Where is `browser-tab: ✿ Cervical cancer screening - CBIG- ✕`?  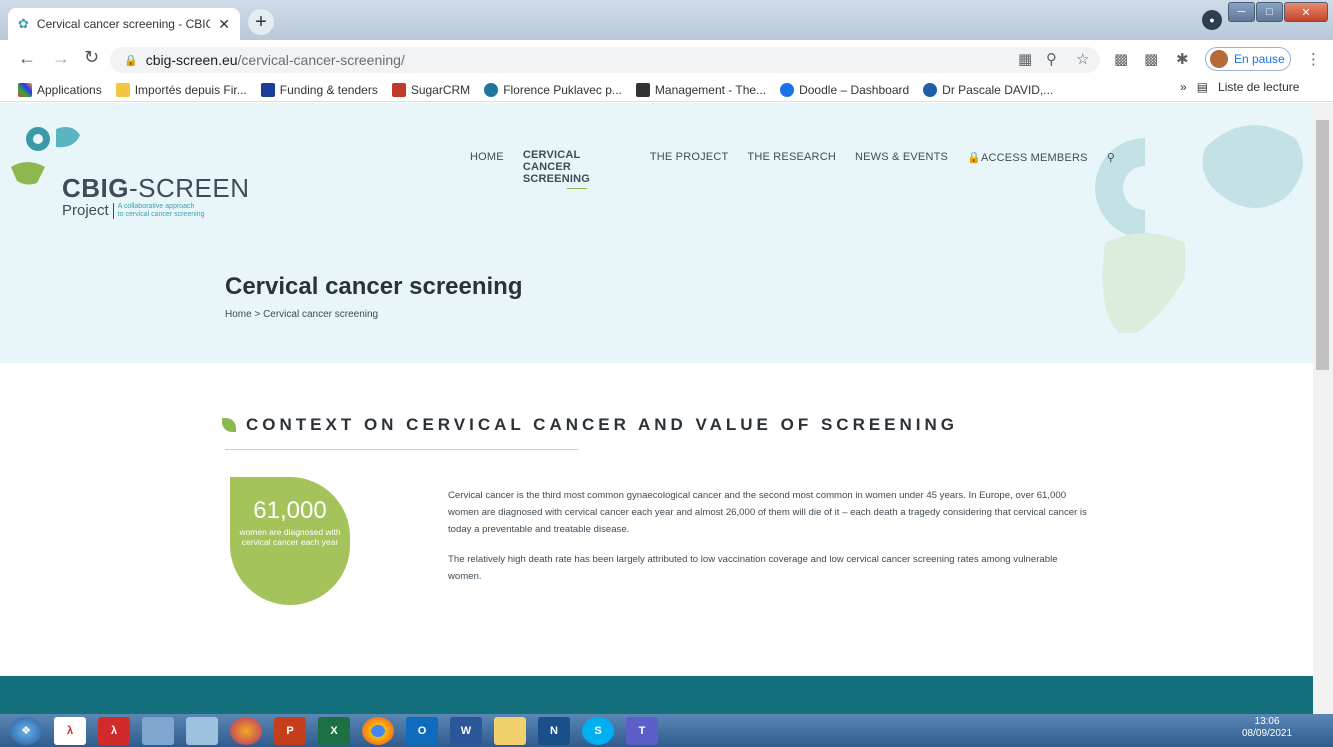
browser-tab: ✿ Cervical cancer screening - CBIG- ✕ is located at coordinates (124, 24).